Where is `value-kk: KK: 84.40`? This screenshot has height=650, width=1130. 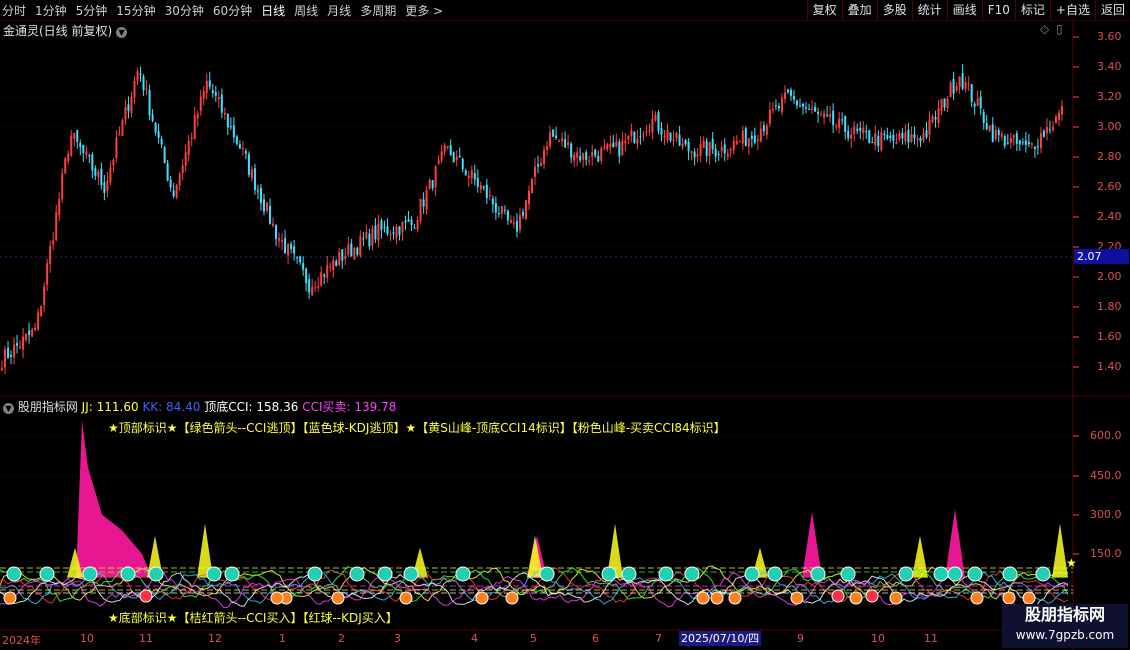
value-kk: KK: 84.40 is located at coordinates (171, 407).